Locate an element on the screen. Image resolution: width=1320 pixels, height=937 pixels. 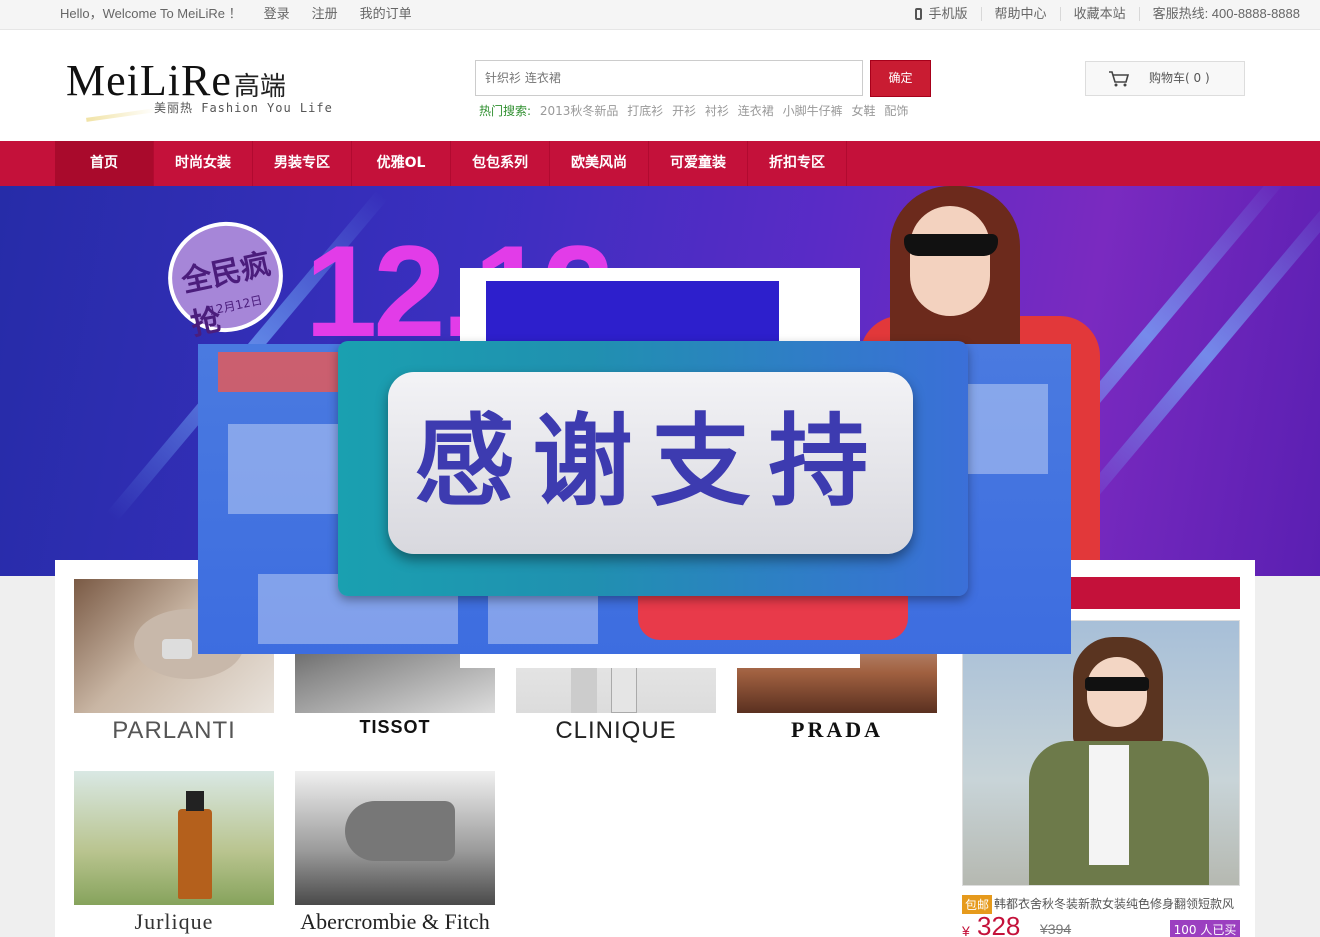
help-link: 帮助中心 is located at coordinates (1021, 14).